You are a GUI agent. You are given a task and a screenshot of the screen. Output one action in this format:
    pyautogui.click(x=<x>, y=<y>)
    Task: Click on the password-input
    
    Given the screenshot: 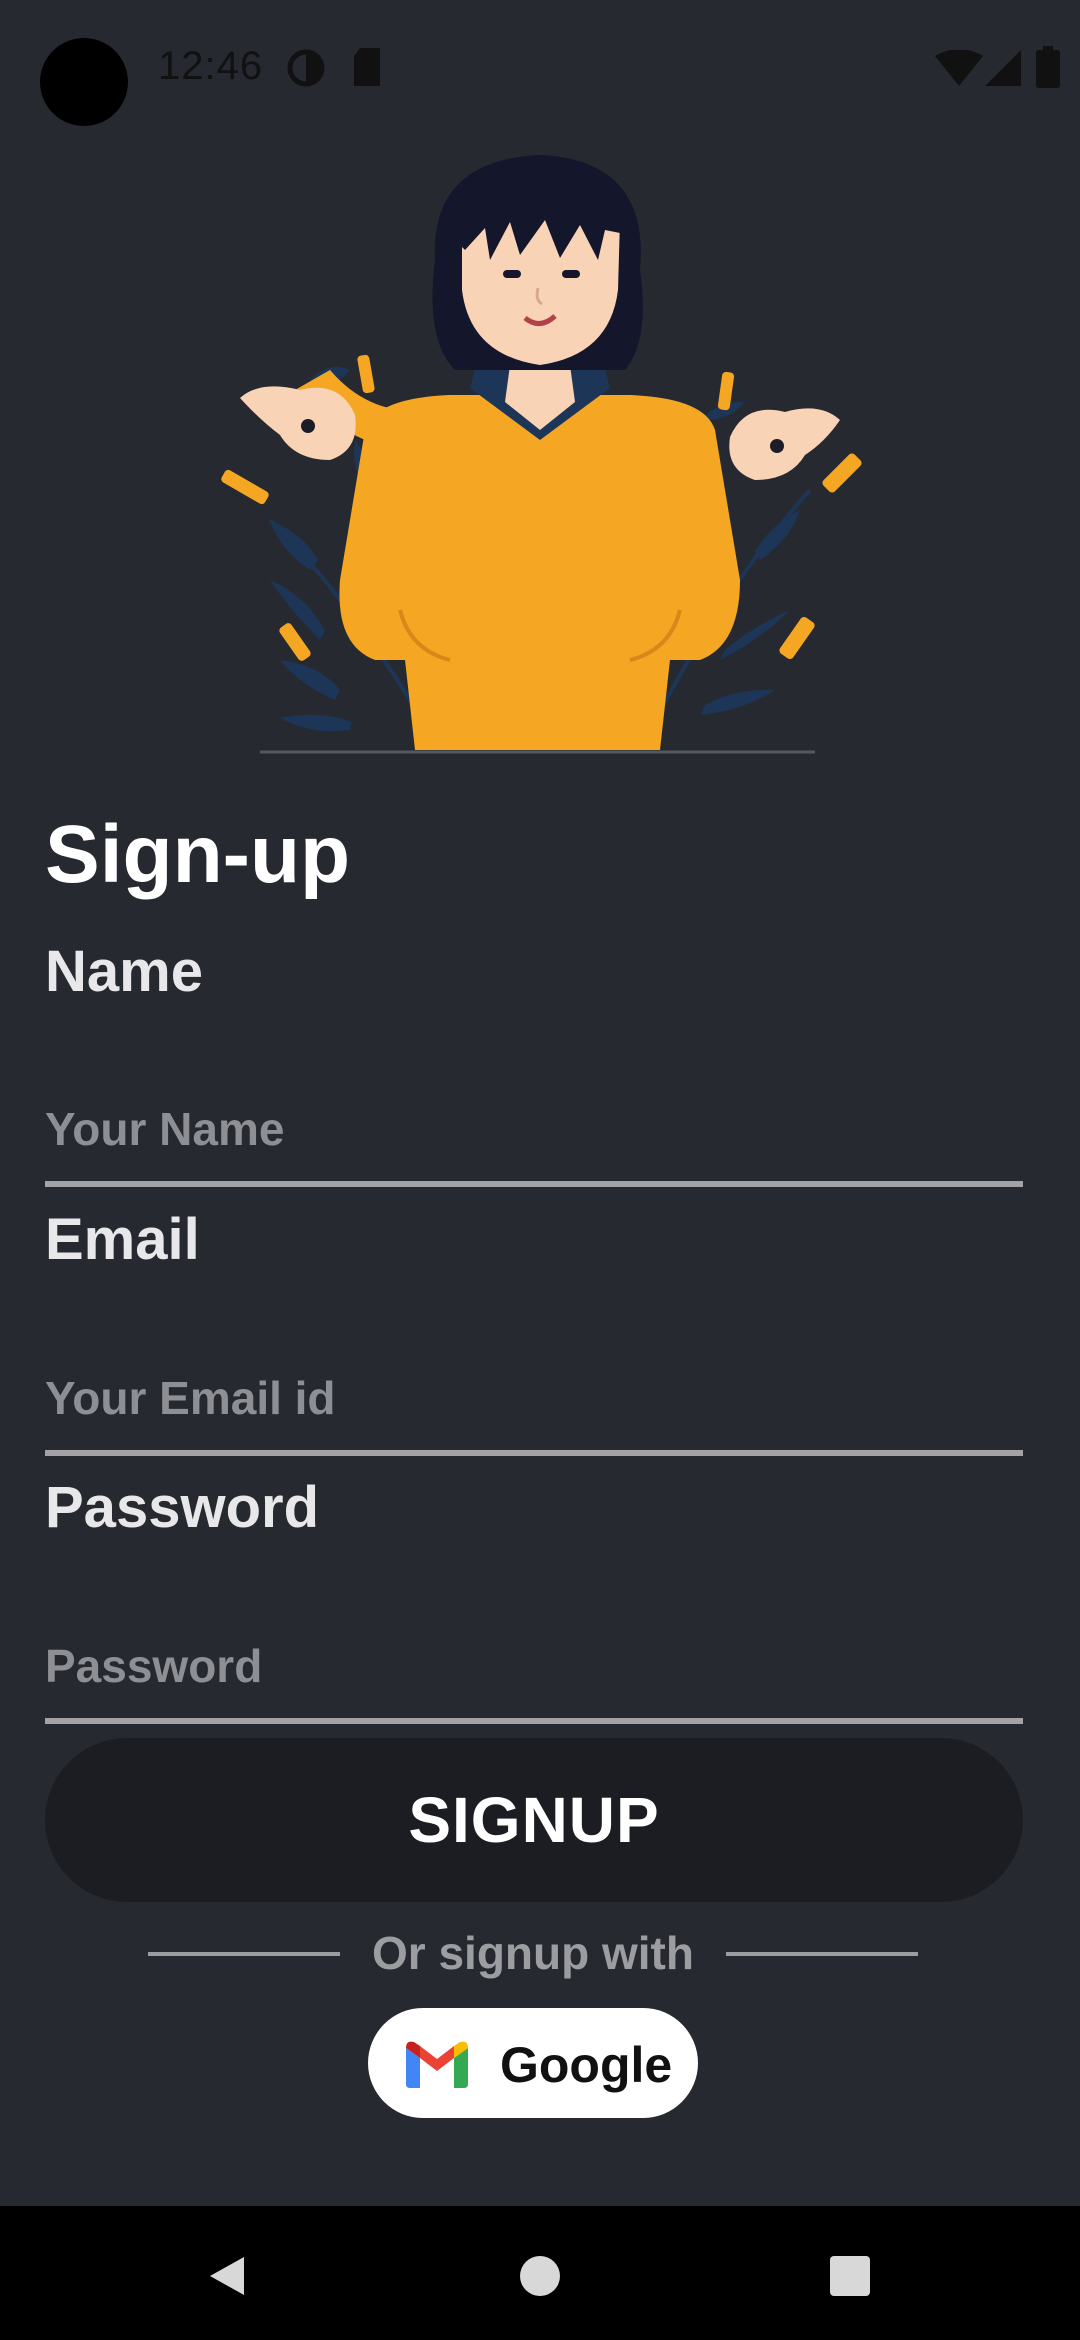 What is the action you would take?
    pyautogui.click(x=534, y=1669)
    